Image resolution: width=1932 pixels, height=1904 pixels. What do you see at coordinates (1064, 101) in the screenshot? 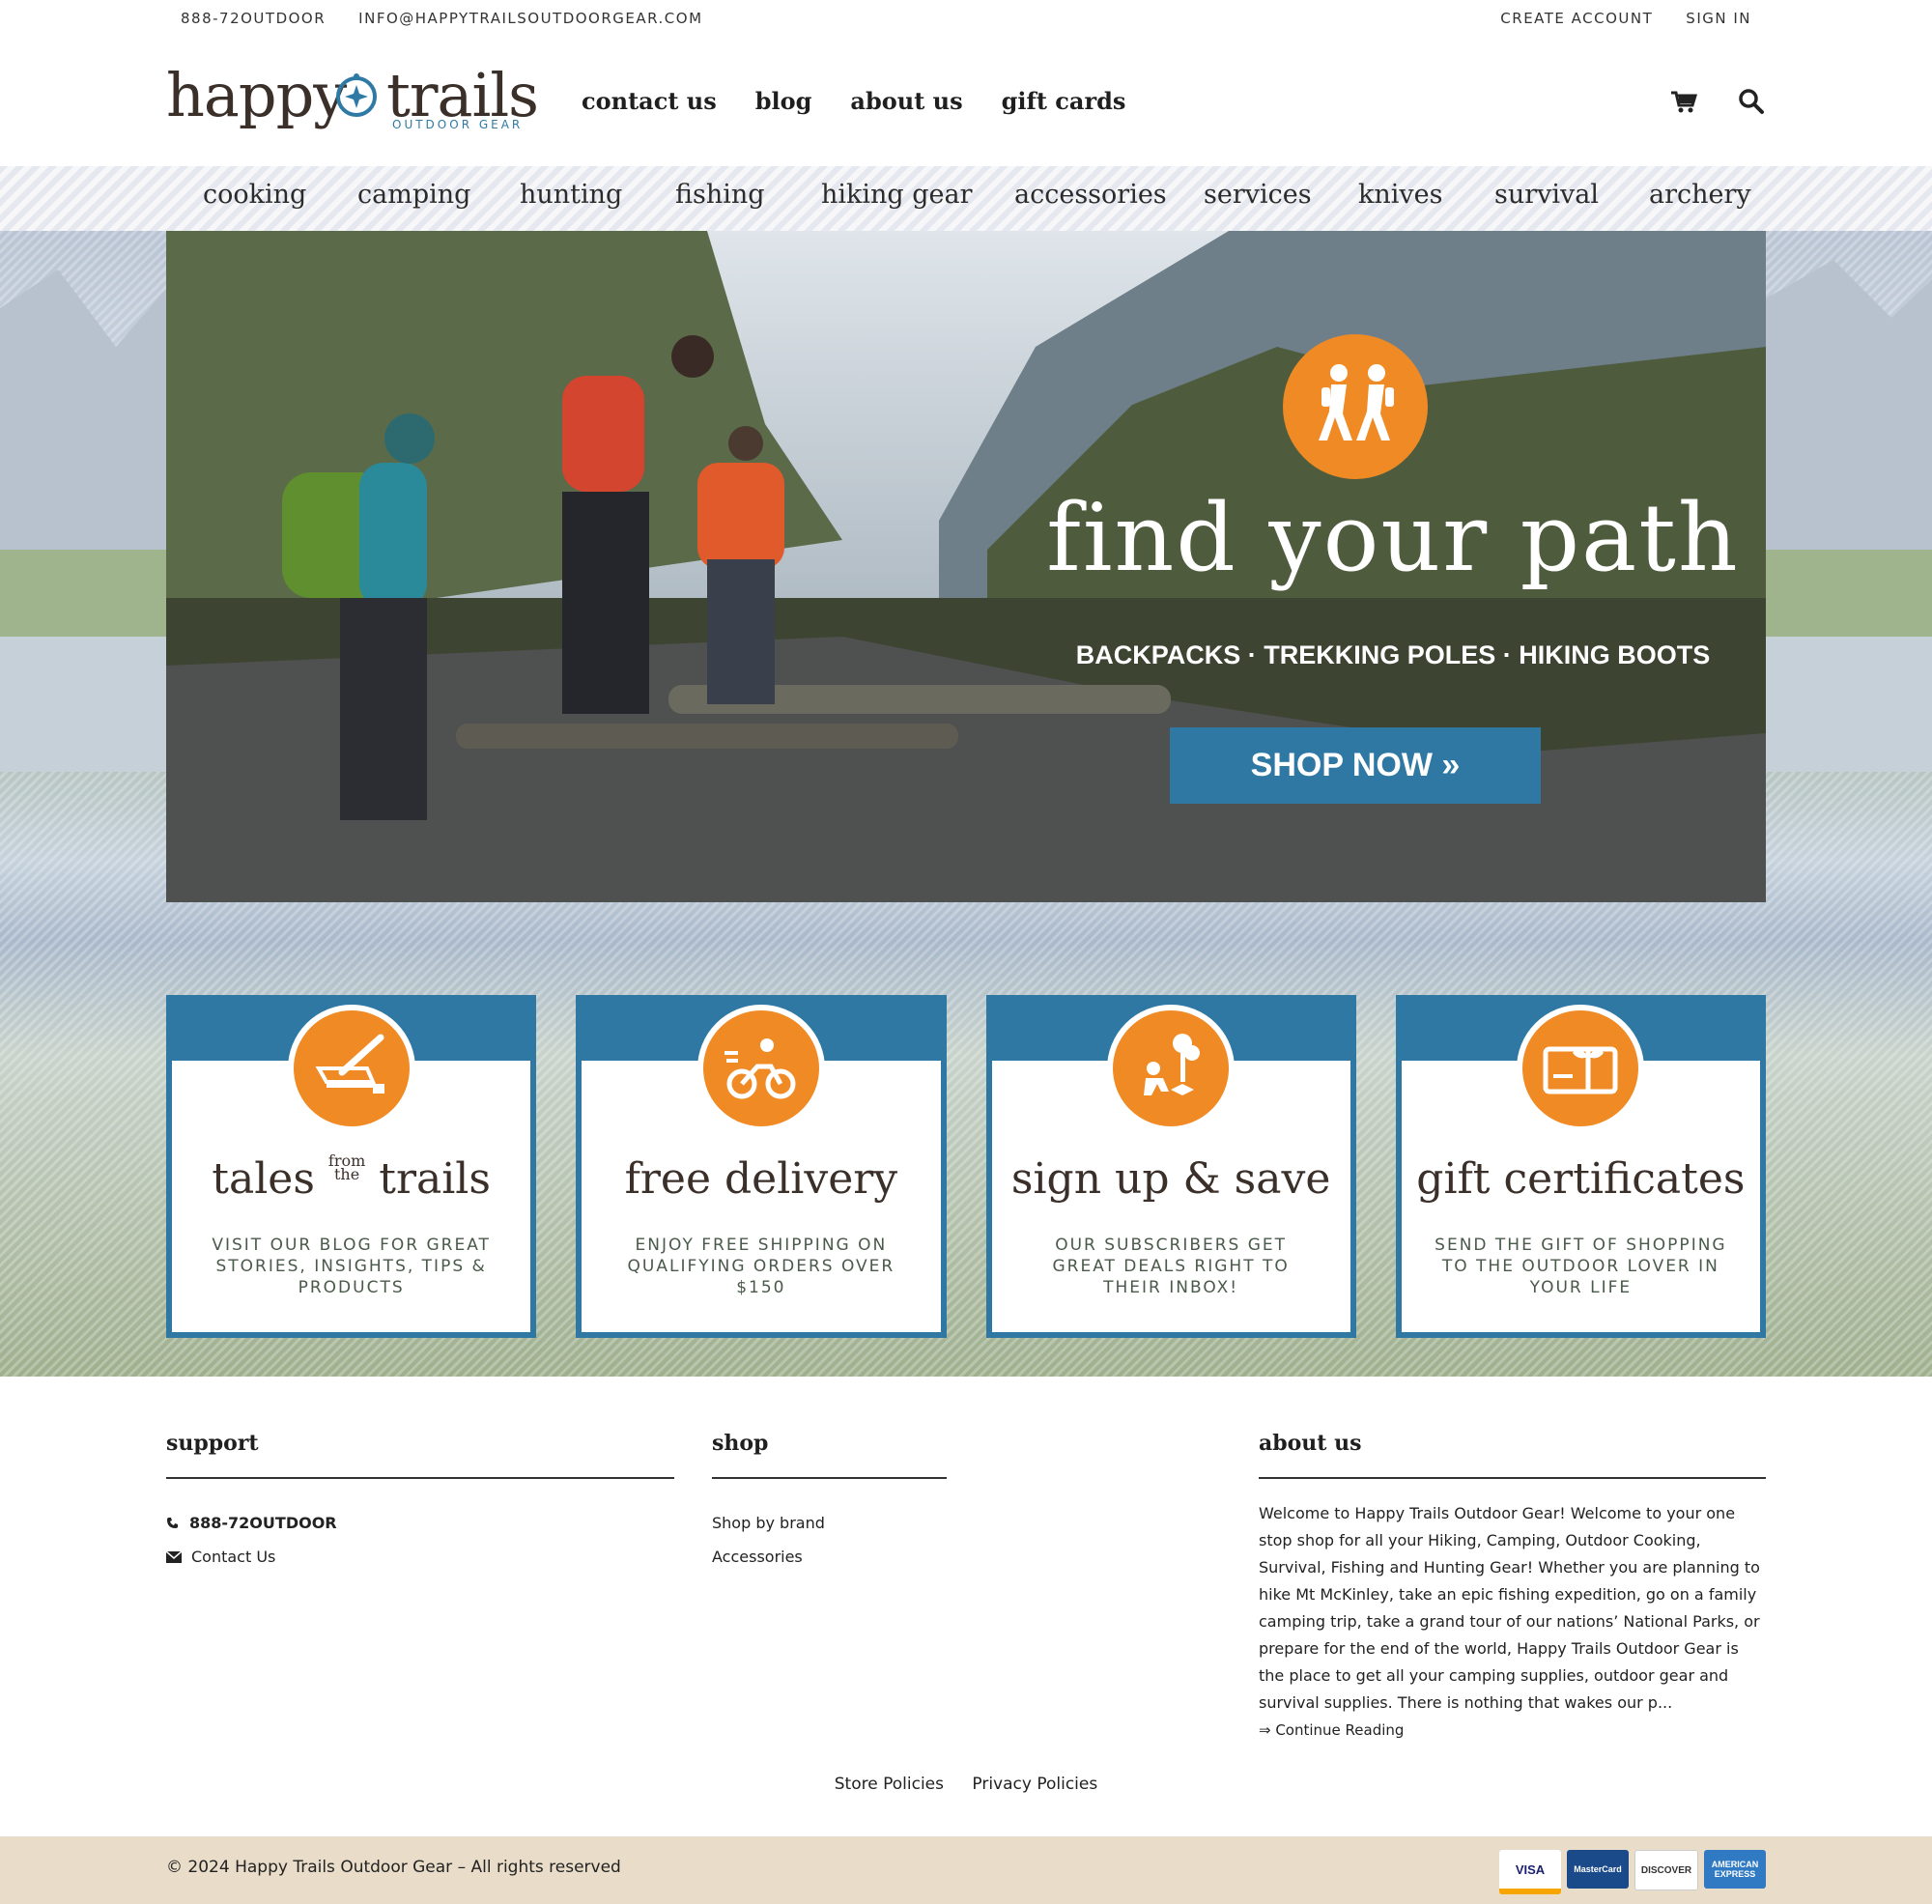
I see `nav-gift-cards: gift cards` at bounding box center [1064, 101].